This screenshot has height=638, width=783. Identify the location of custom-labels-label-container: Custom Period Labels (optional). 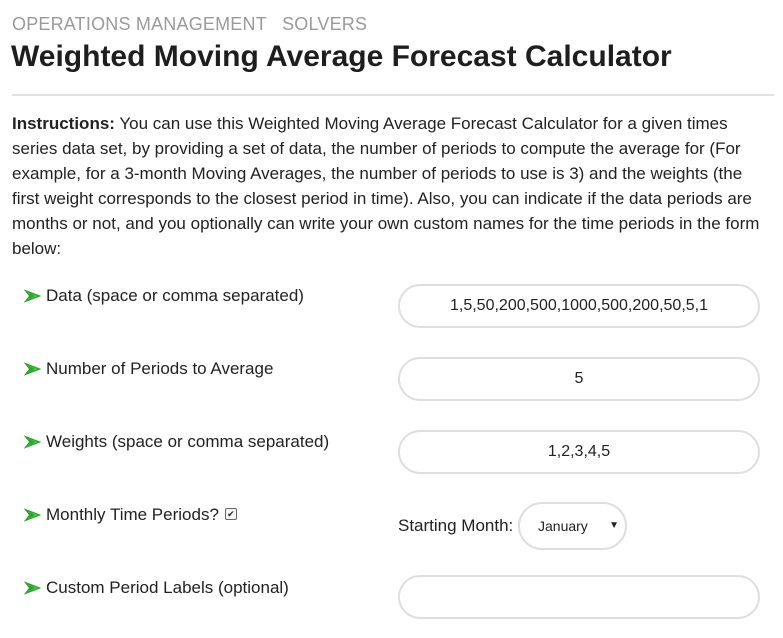
(156, 588).